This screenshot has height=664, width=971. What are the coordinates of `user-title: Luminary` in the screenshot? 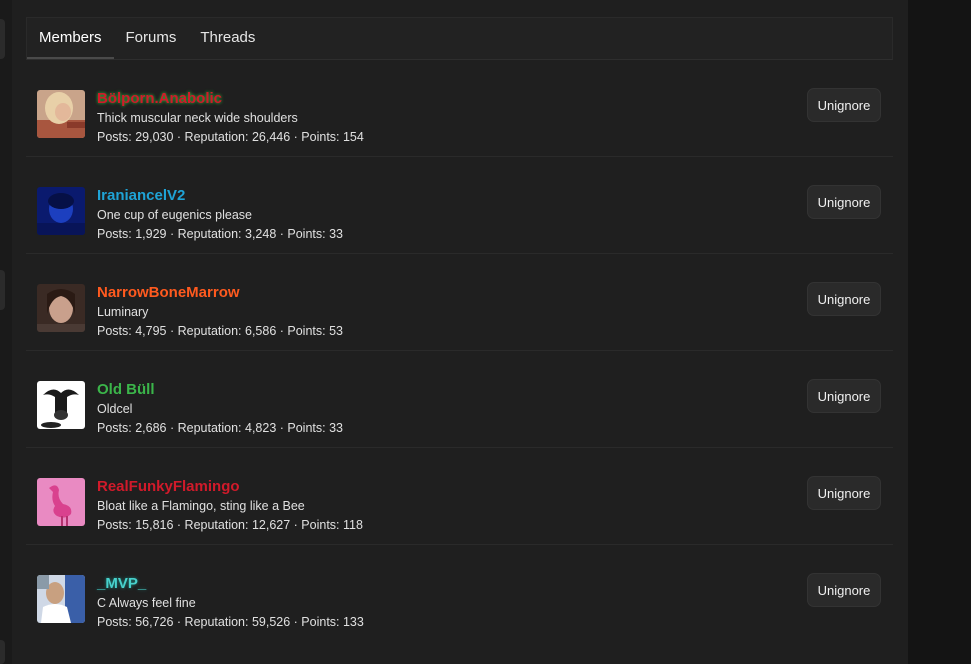 It's located at (123, 312).